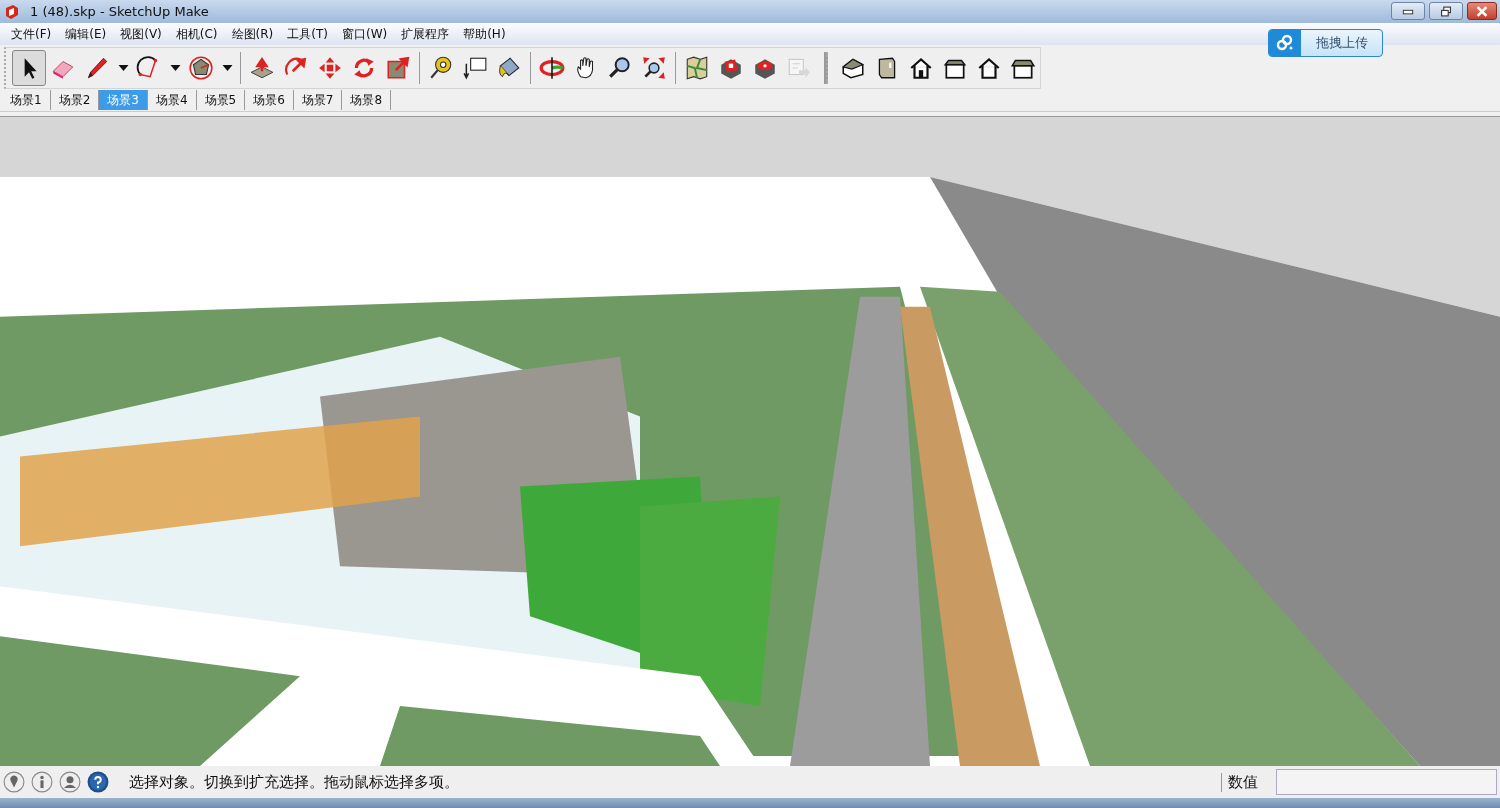  Describe the element at coordinates (97, 68) in the screenshot. I see `pencil-icon` at that location.